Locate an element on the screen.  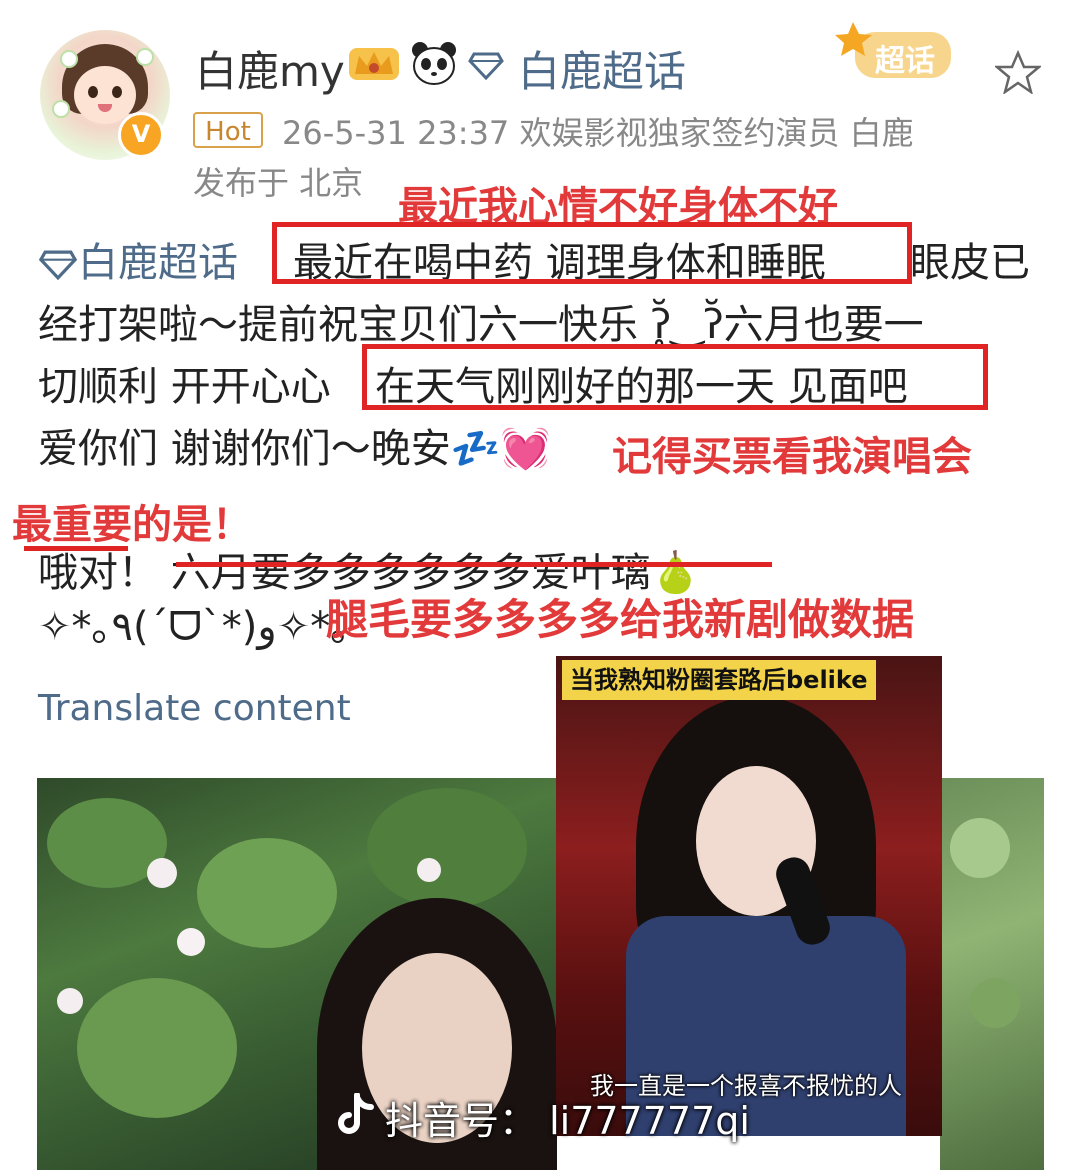
post-line-1: 白鹿超话 is located at coordinates (138, 259).